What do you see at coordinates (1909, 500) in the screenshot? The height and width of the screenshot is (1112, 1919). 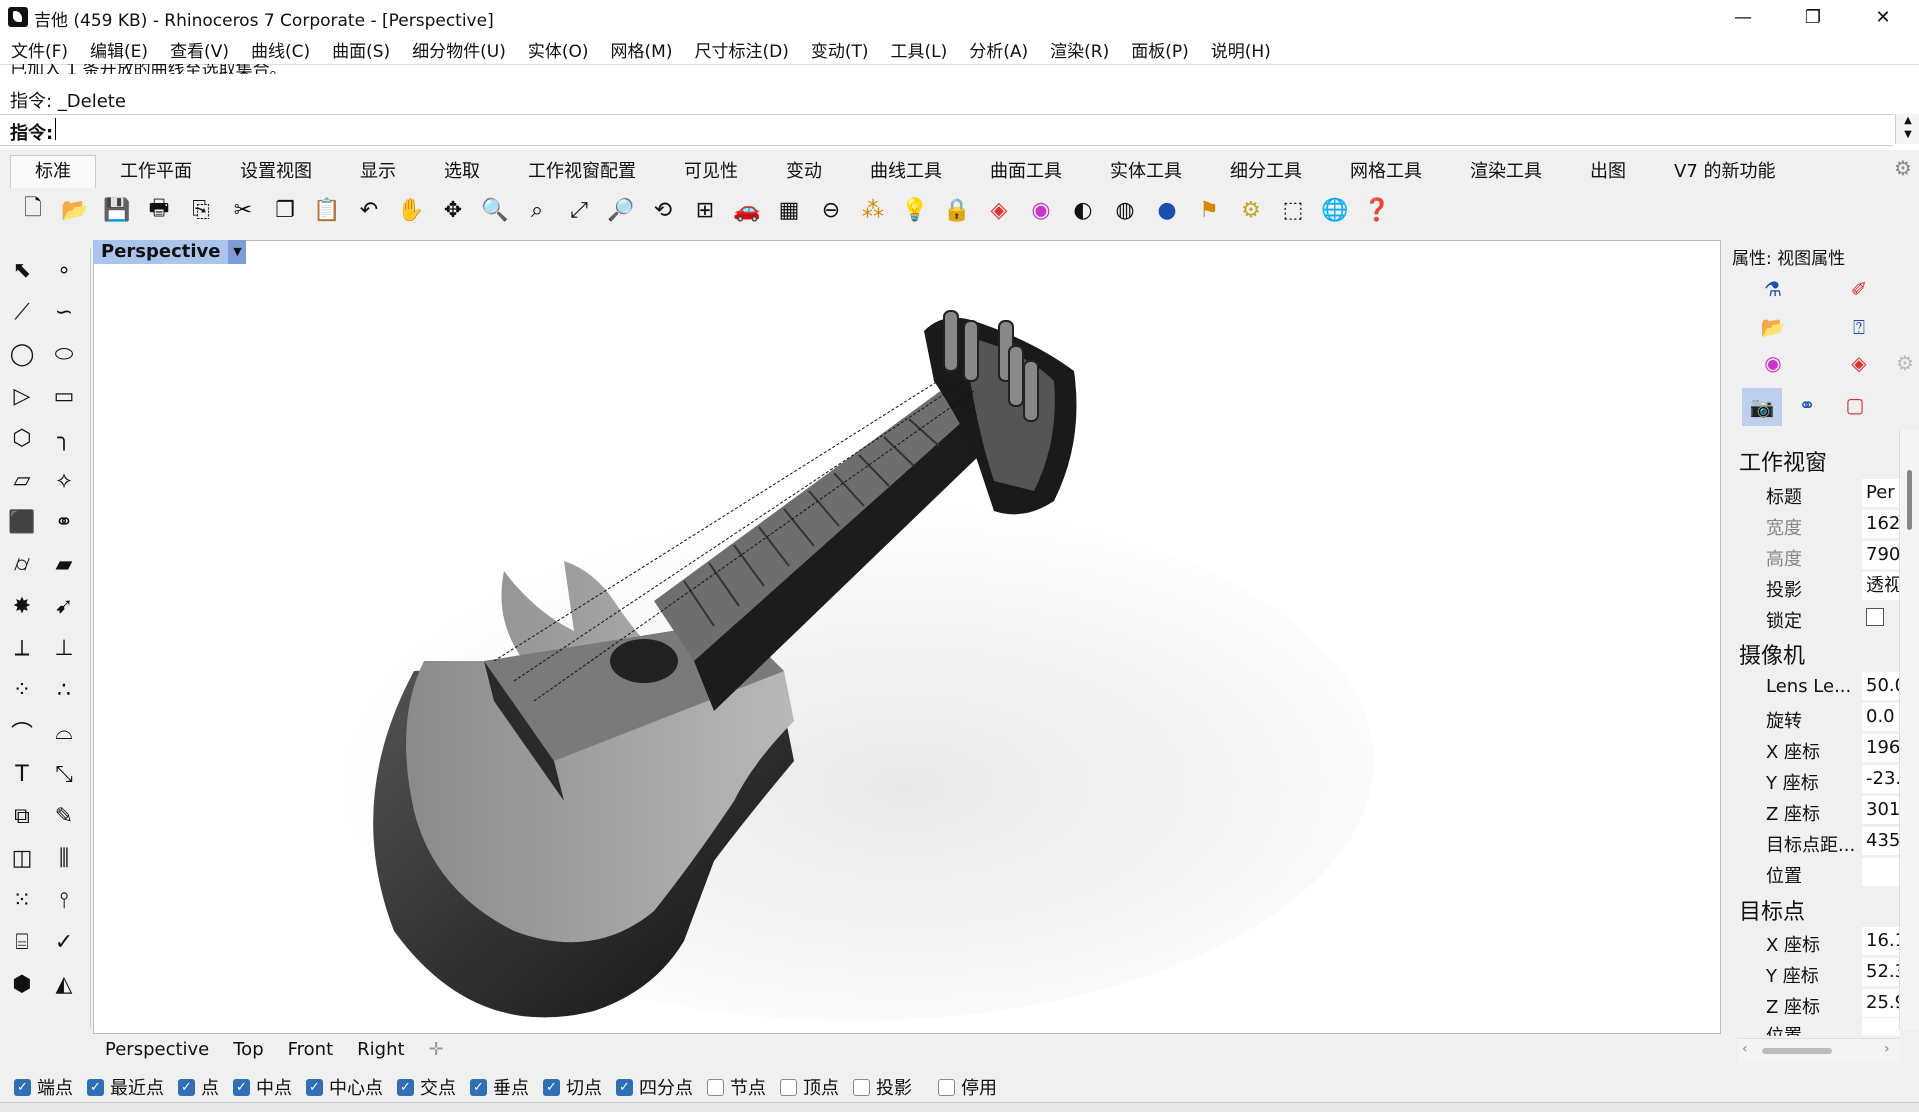 I see `scroll-thumb` at bounding box center [1909, 500].